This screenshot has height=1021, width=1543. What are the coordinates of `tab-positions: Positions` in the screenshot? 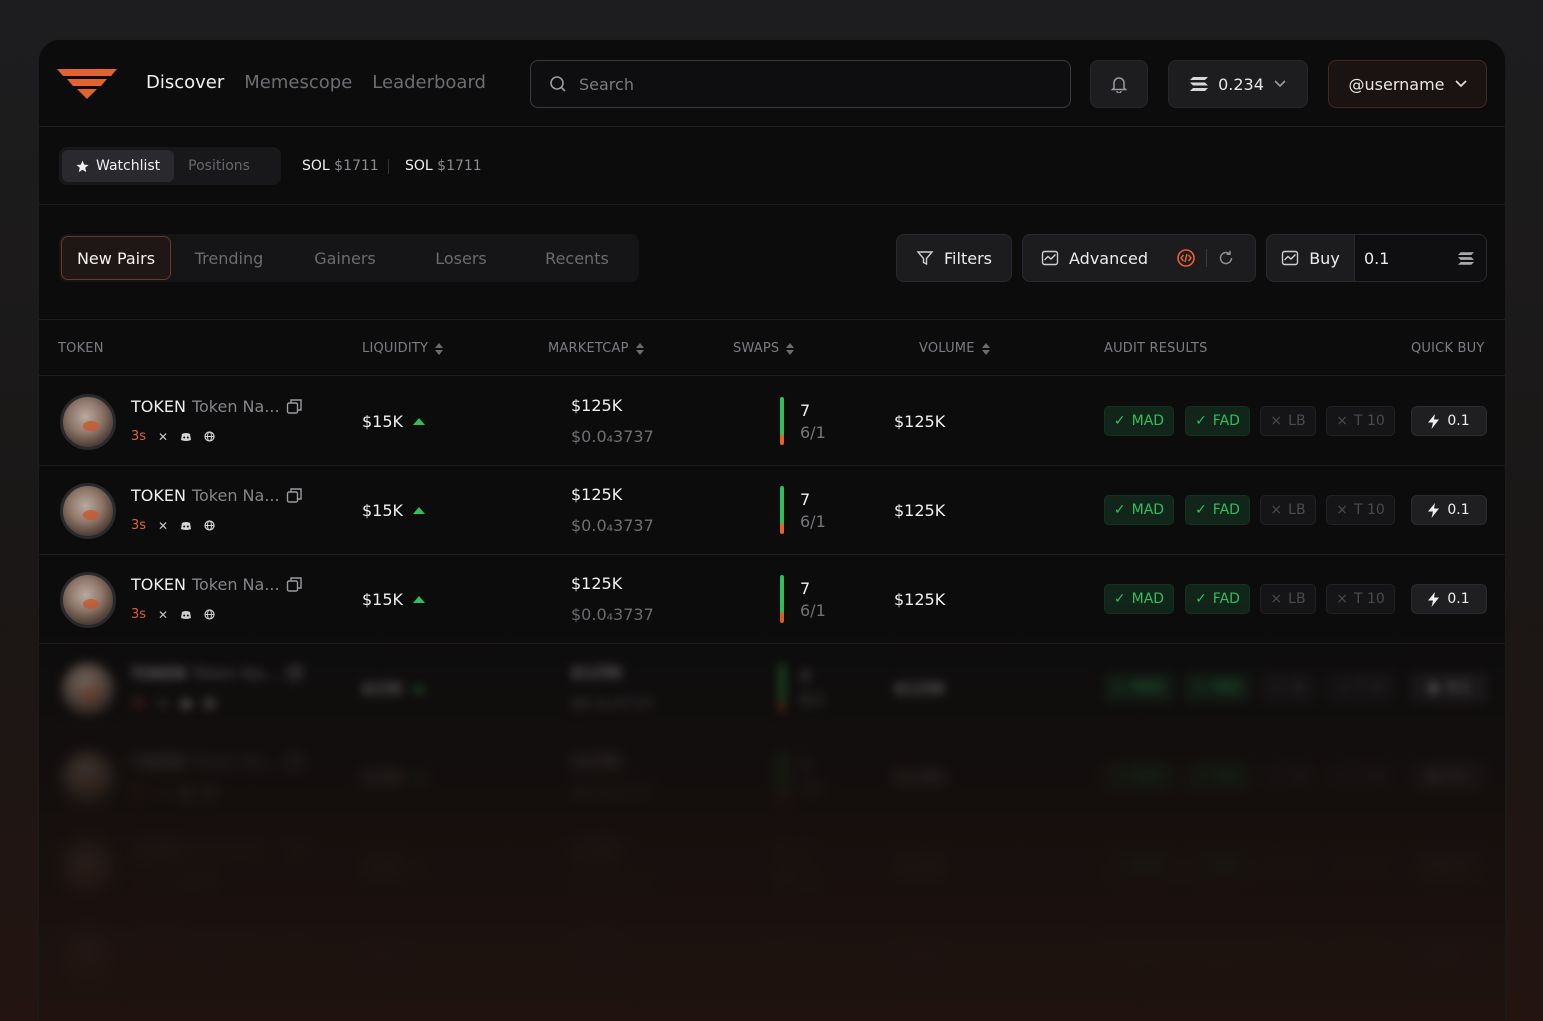 It's located at (219, 166).